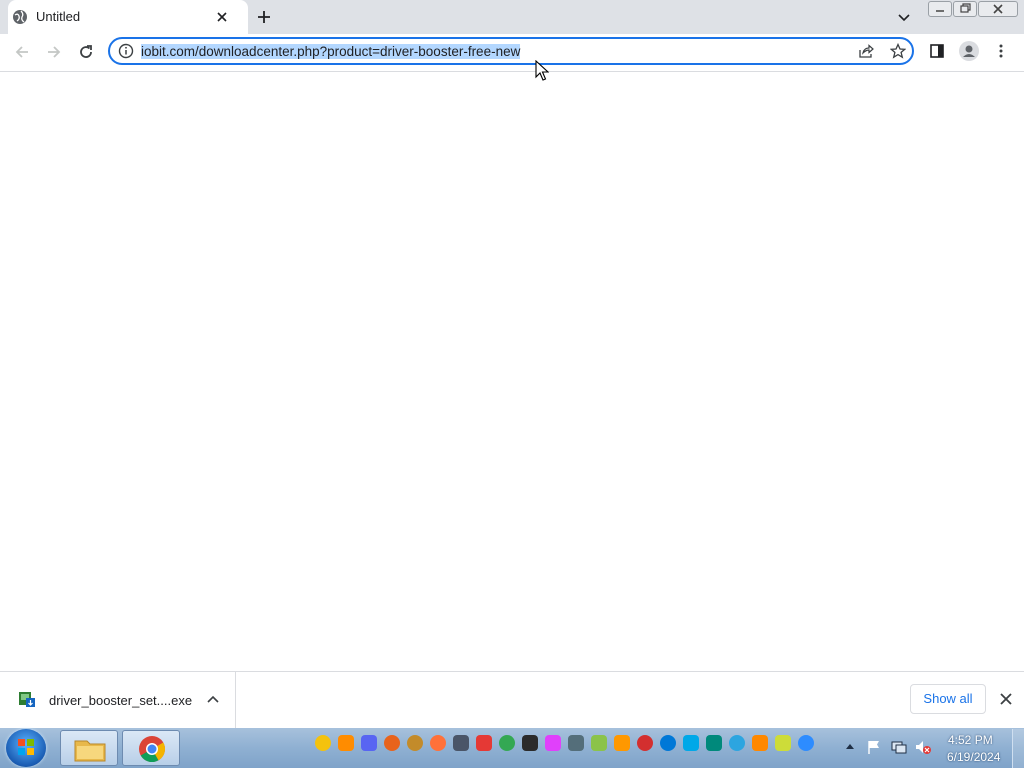 This screenshot has width=1024, height=770. I want to click on firefox-icon, so click(438, 743).